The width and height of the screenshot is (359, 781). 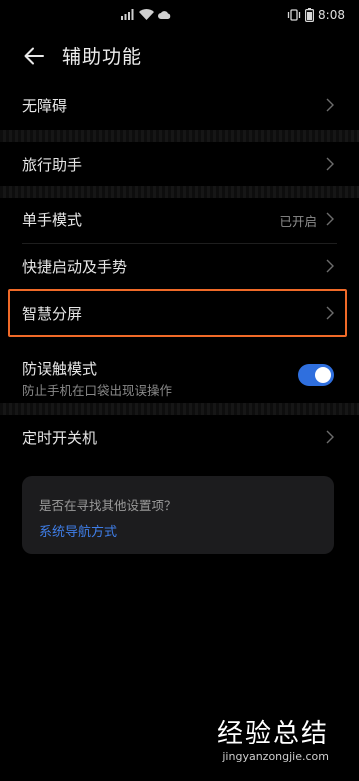 What do you see at coordinates (298, 221) in the screenshot?
I see `settings-item-value: 已开启` at bounding box center [298, 221].